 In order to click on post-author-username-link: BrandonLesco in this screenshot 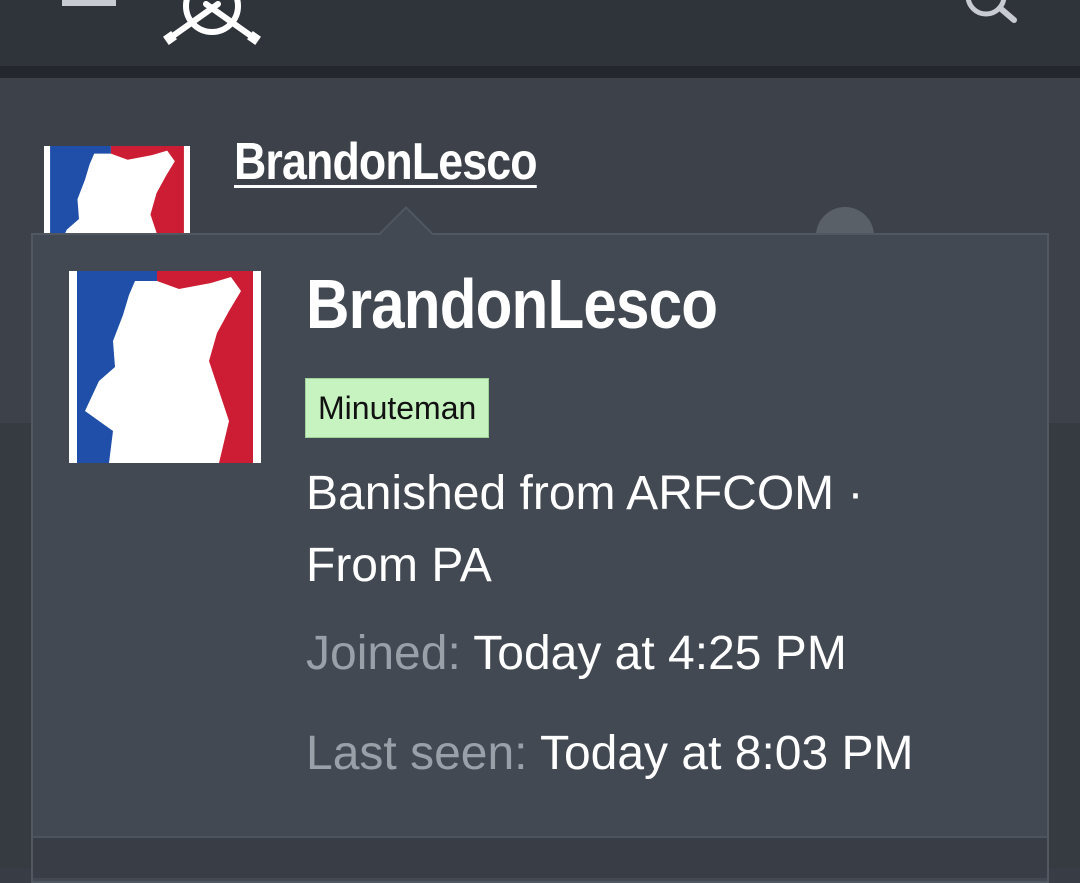, I will do `click(386, 162)`.